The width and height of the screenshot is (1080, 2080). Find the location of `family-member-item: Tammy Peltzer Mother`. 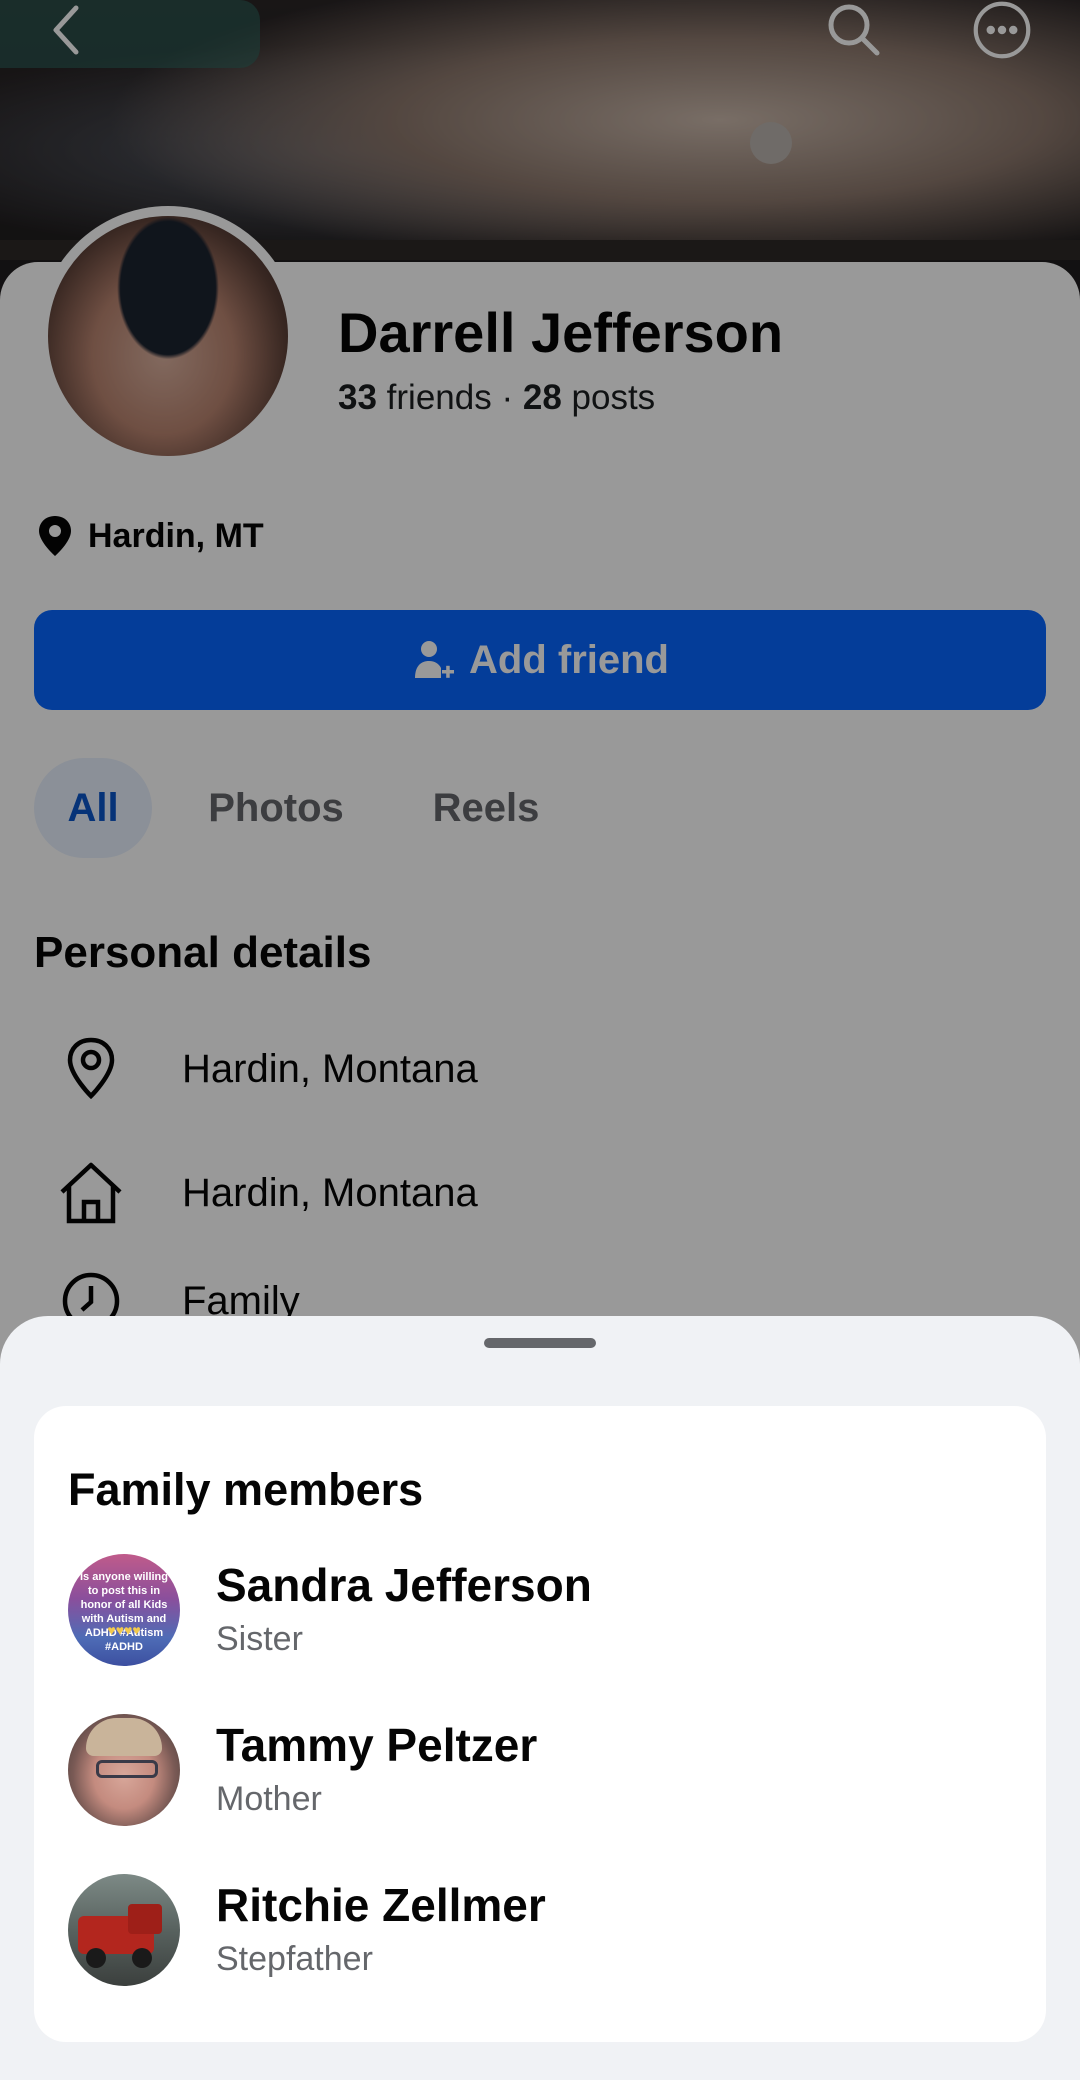

family-member-item: Tammy Peltzer Mother is located at coordinates (538, 1770).